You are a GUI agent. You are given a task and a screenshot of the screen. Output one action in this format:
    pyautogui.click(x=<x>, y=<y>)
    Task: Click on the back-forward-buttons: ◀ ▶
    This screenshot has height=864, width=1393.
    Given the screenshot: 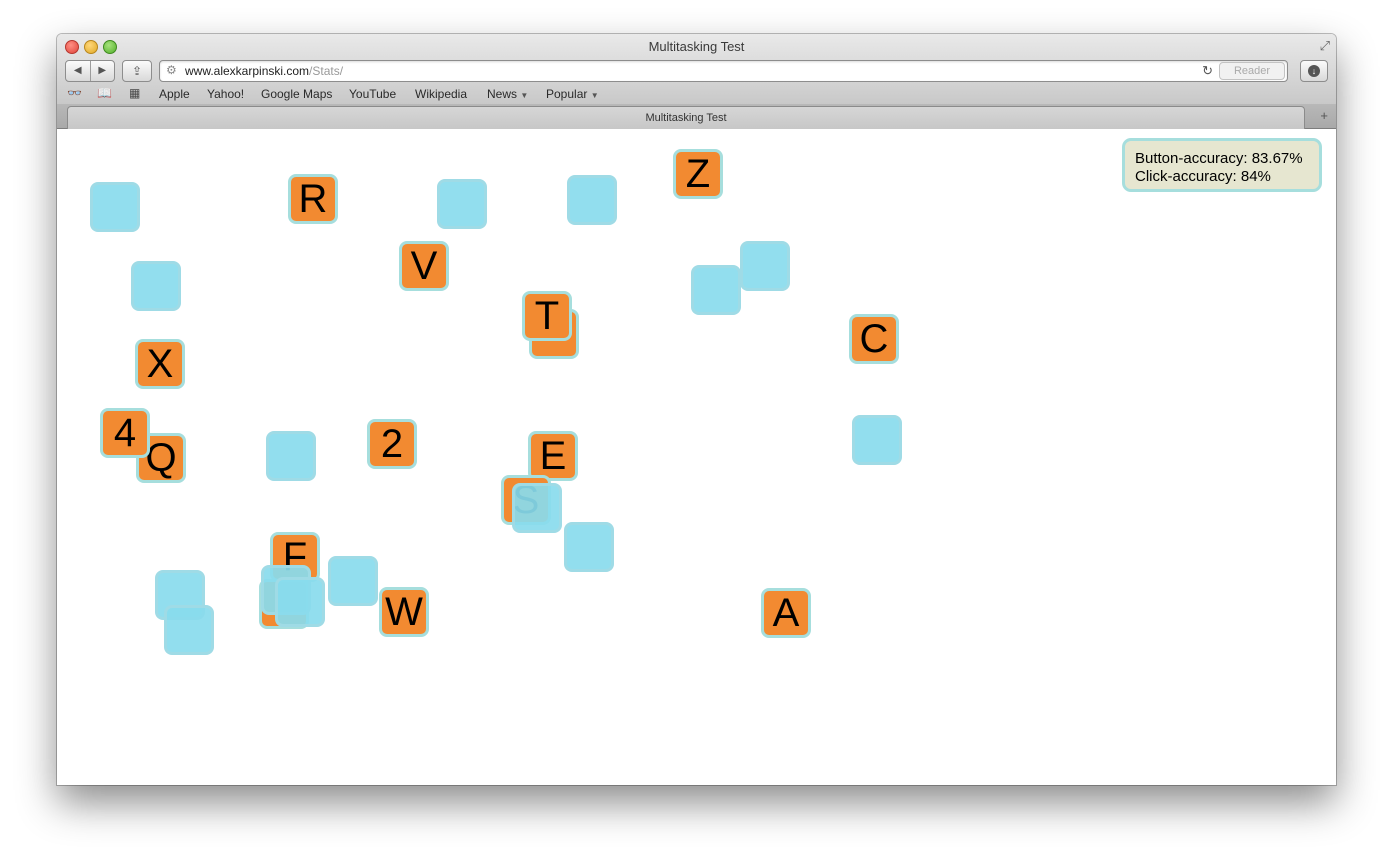 What is the action you would take?
    pyautogui.click(x=90, y=71)
    